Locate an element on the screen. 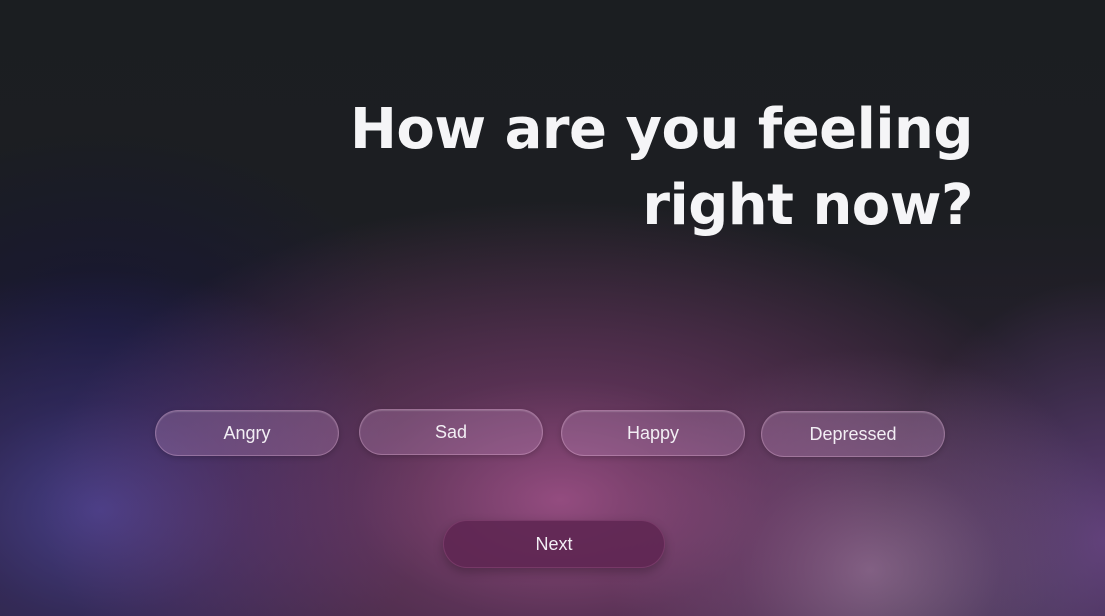 Image resolution: width=1105 pixels, height=616 pixels. mood-option-happy: Happy is located at coordinates (653, 433).